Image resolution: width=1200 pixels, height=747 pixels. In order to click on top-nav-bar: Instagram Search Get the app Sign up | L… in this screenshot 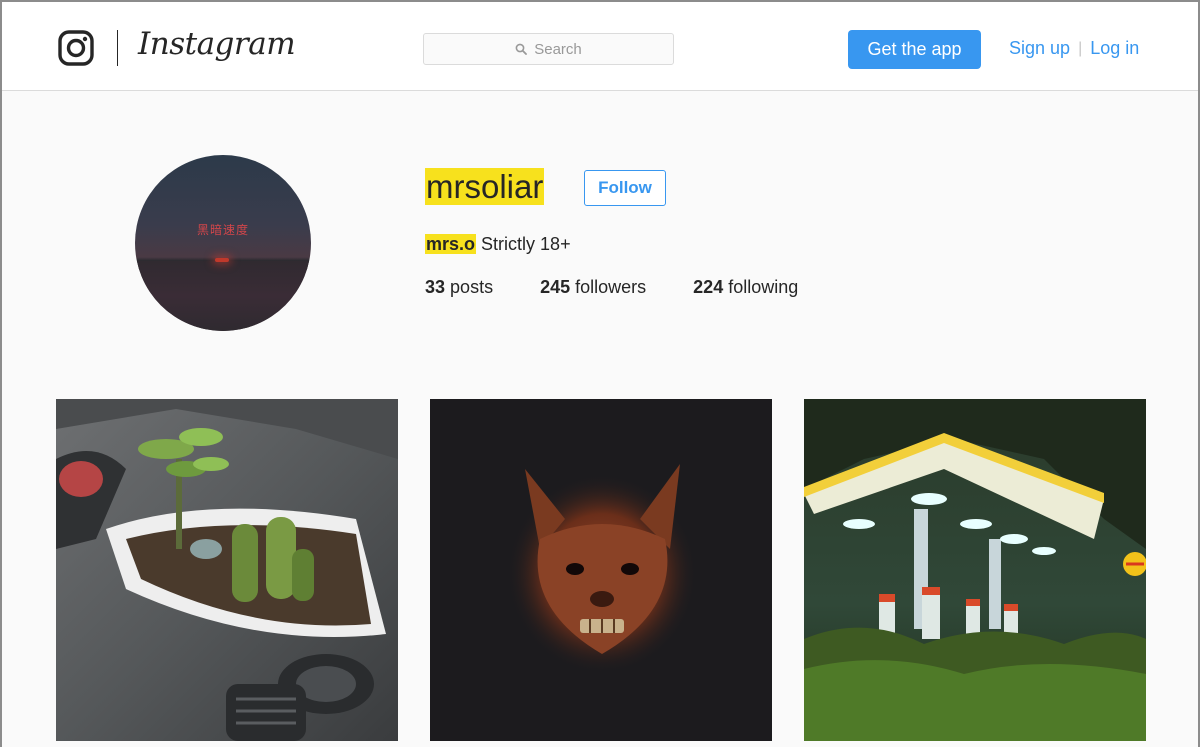, I will do `click(600, 46)`.